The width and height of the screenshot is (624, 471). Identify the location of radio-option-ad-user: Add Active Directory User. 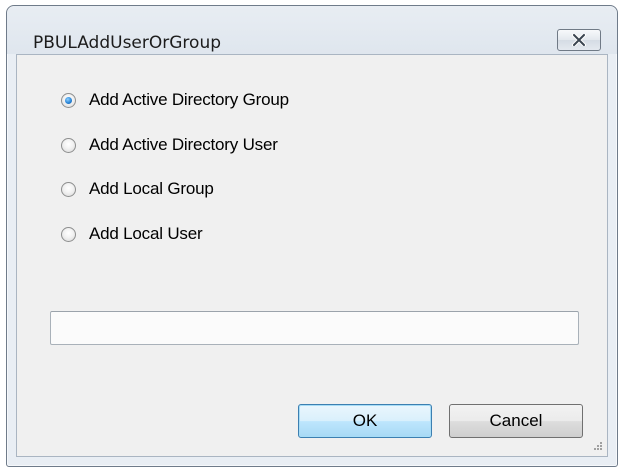
(169, 145).